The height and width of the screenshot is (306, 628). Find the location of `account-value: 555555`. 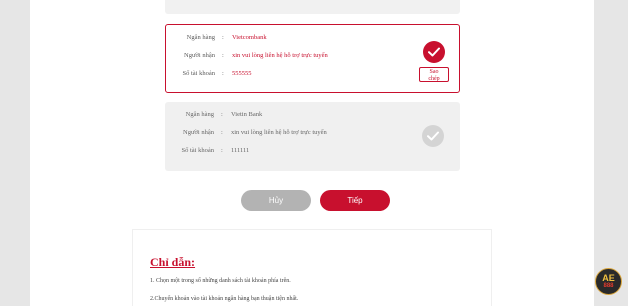

account-value: 555555 is located at coordinates (242, 73).